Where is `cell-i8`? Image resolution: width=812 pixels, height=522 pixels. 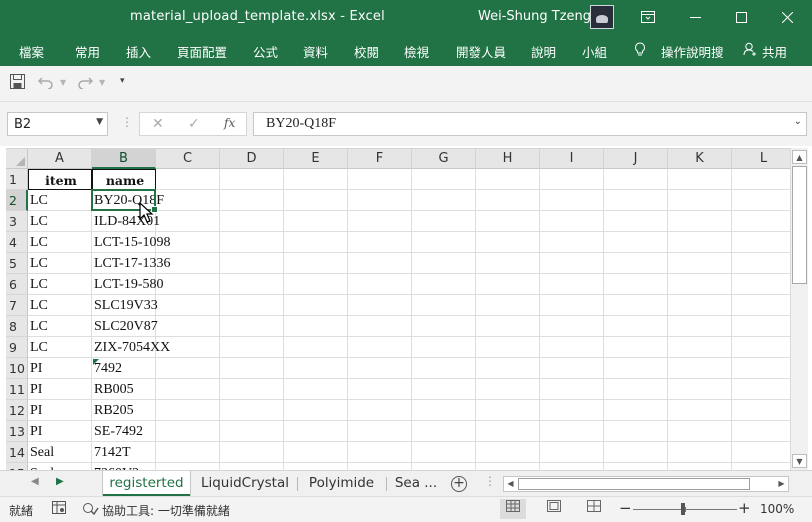
cell-i8 is located at coordinates (572, 326).